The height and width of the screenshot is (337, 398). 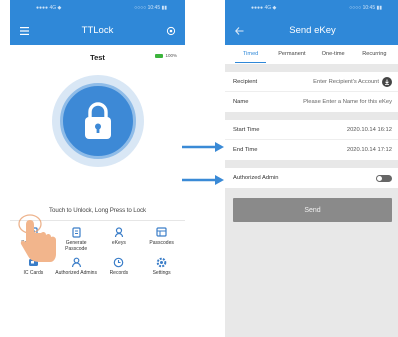 What do you see at coordinates (239, 31) in the screenshot?
I see `back-arrow-icon` at bounding box center [239, 31].